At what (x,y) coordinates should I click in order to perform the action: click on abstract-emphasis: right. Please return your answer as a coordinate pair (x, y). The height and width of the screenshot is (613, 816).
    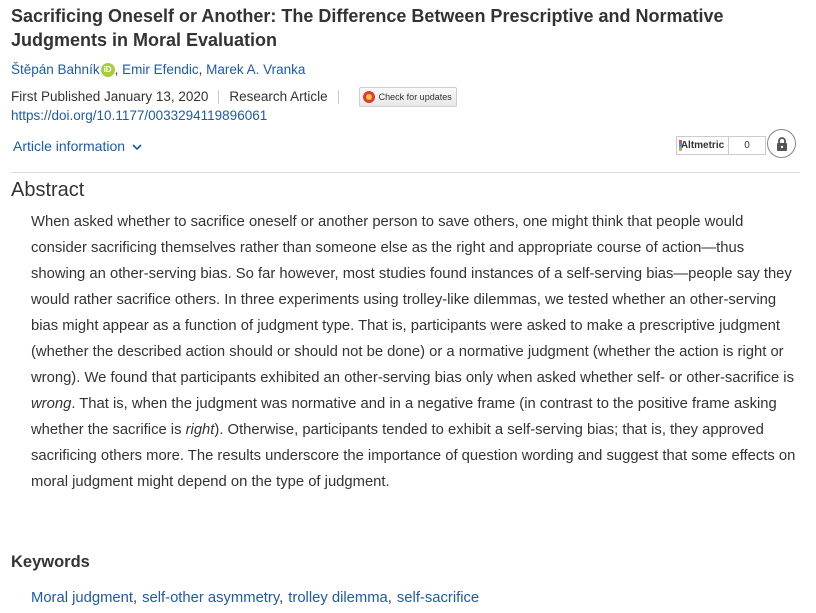
    Looking at the image, I should click on (200, 430).